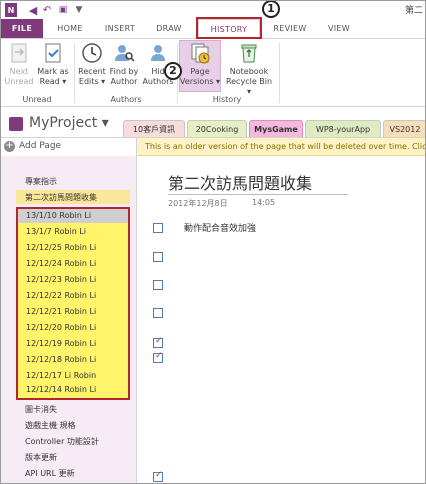  Describe the element at coordinates (69, 123) in the screenshot. I see `notebook-name: MyProject ▾` at that location.